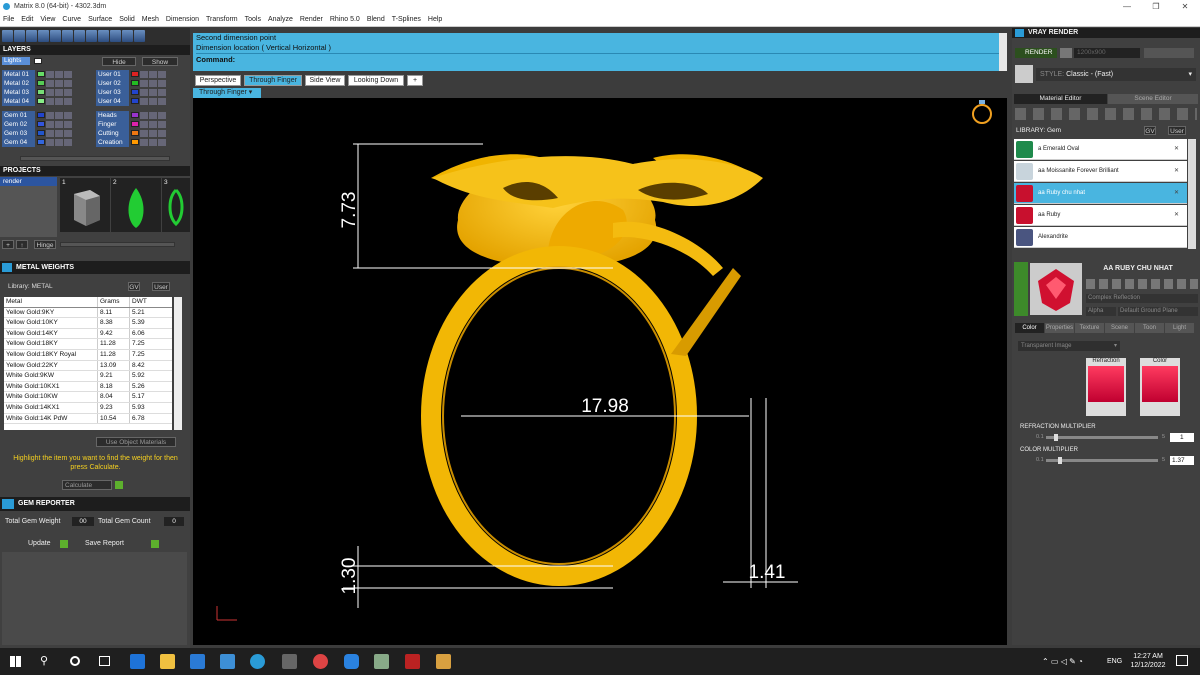 The width and height of the screenshot is (1200, 675). What do you see at coordinates (1066, 53) in the screenshot?
I see `camera-icon` at bounding box center [1066, 53].